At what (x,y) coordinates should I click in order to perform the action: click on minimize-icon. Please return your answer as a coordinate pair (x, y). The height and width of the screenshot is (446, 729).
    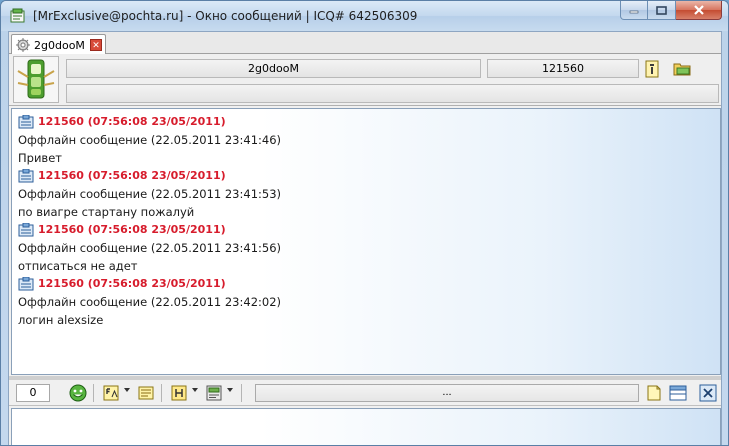
    Looking at the image, I should click on (634, 12).